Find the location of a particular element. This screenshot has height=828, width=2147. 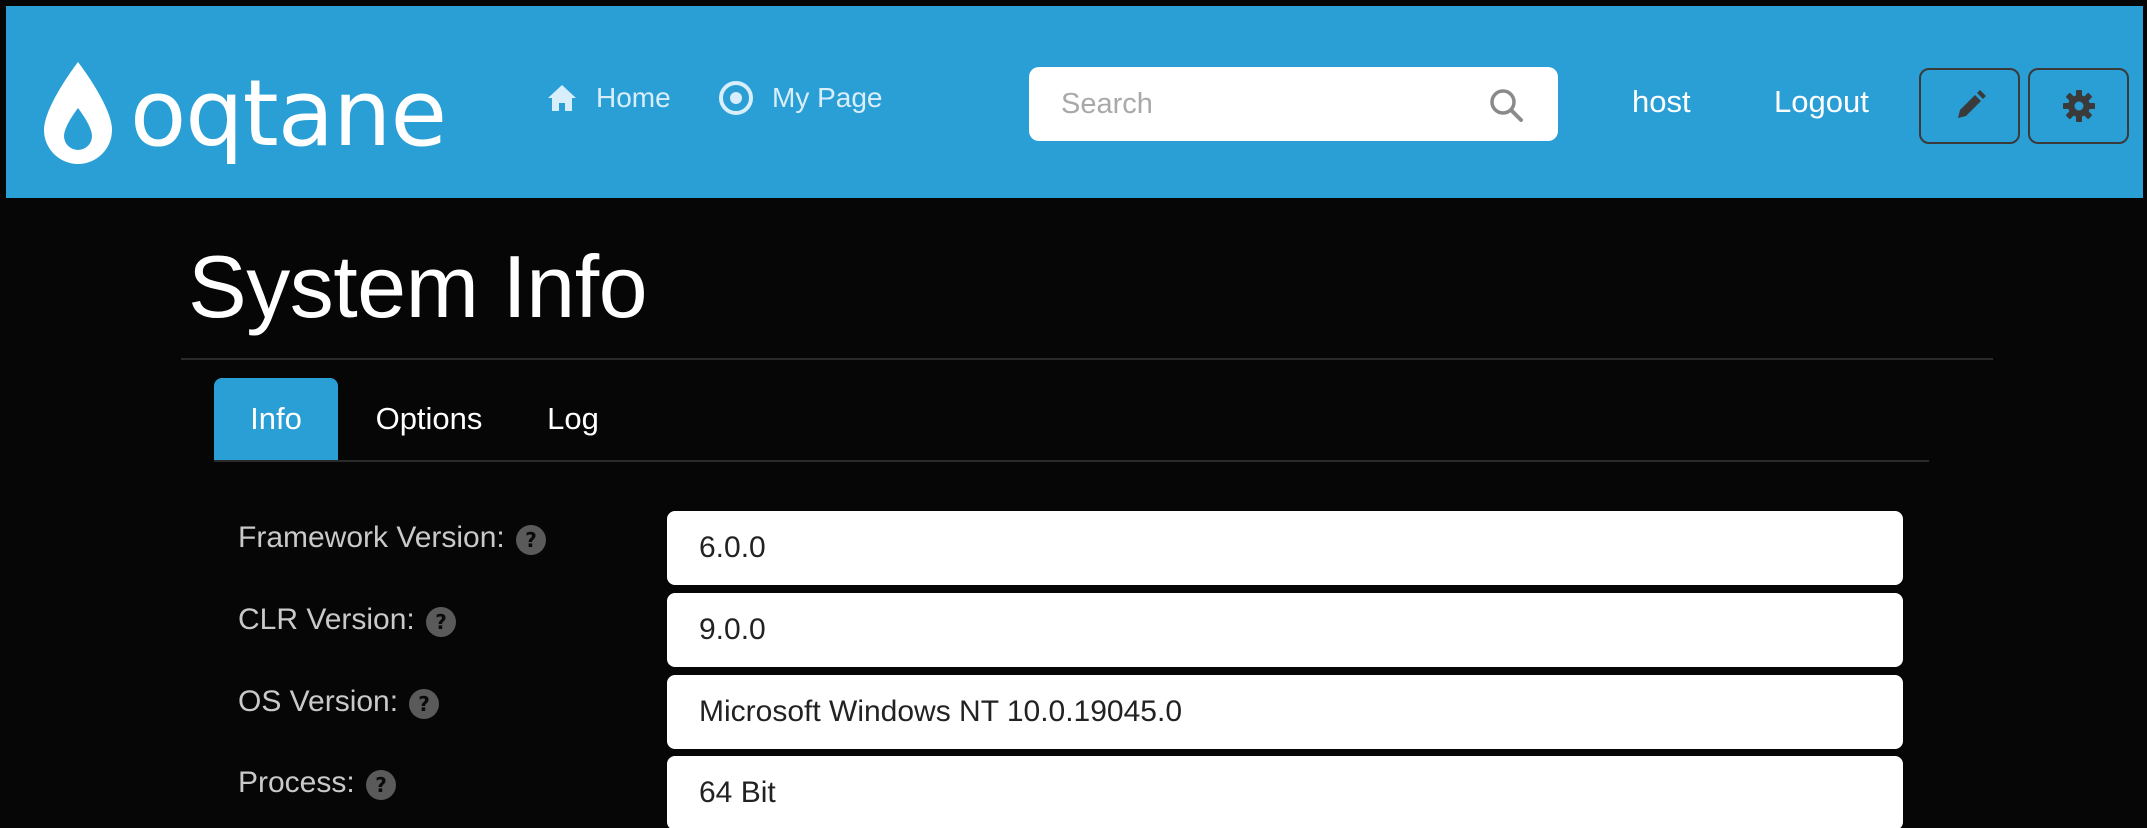

clr-version-field is located at coordinates (1285, 630).